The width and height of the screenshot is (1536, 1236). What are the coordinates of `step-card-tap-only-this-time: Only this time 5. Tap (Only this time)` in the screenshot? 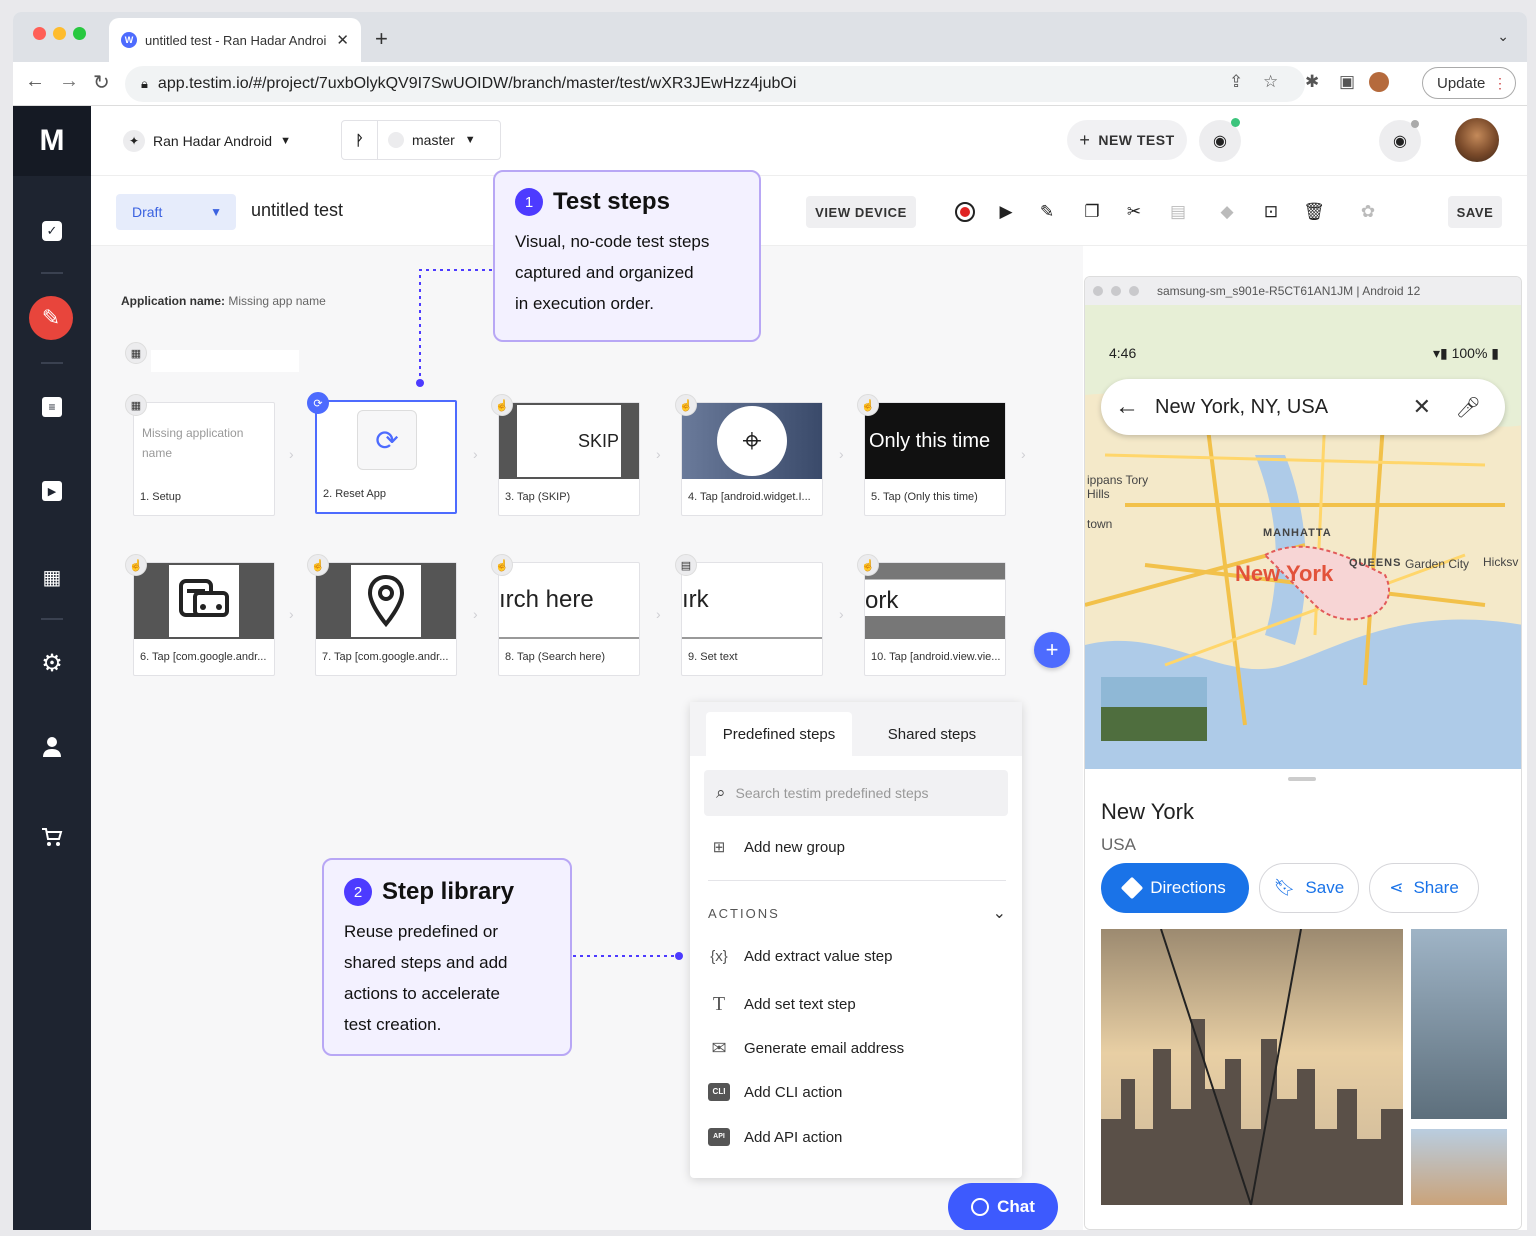 It's located at (935, 459).